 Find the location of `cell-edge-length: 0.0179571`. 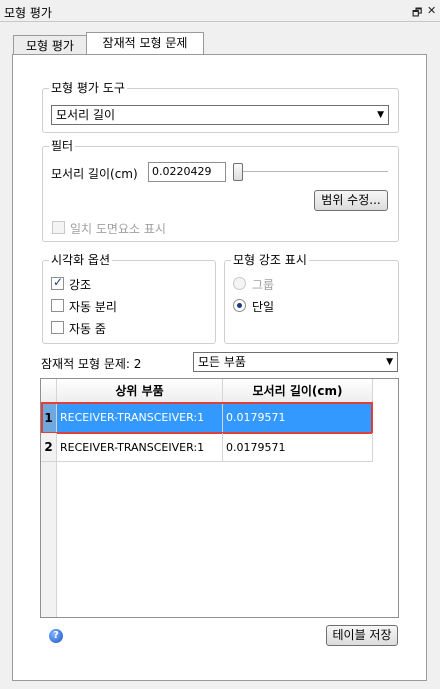

cell-edge-length: 0.0179571 is located at coordinates (298, 447).